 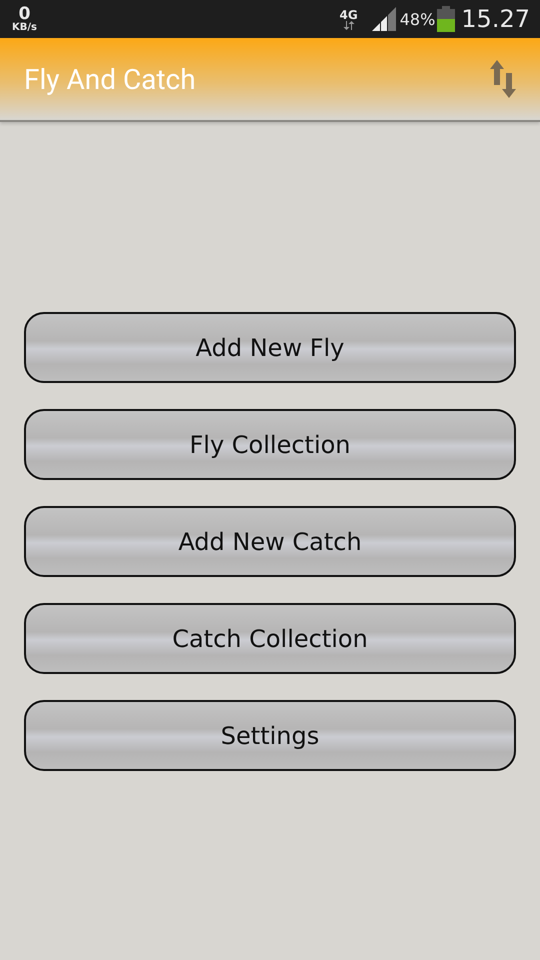 I want to click on menu-button: Settings, so click(x=270, y=735).